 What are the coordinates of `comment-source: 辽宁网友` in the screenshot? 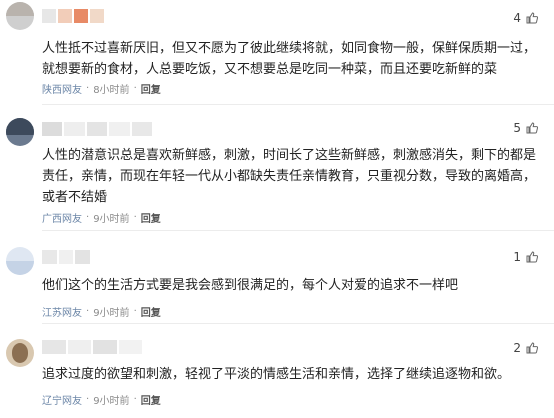 It's located at (62, 401).